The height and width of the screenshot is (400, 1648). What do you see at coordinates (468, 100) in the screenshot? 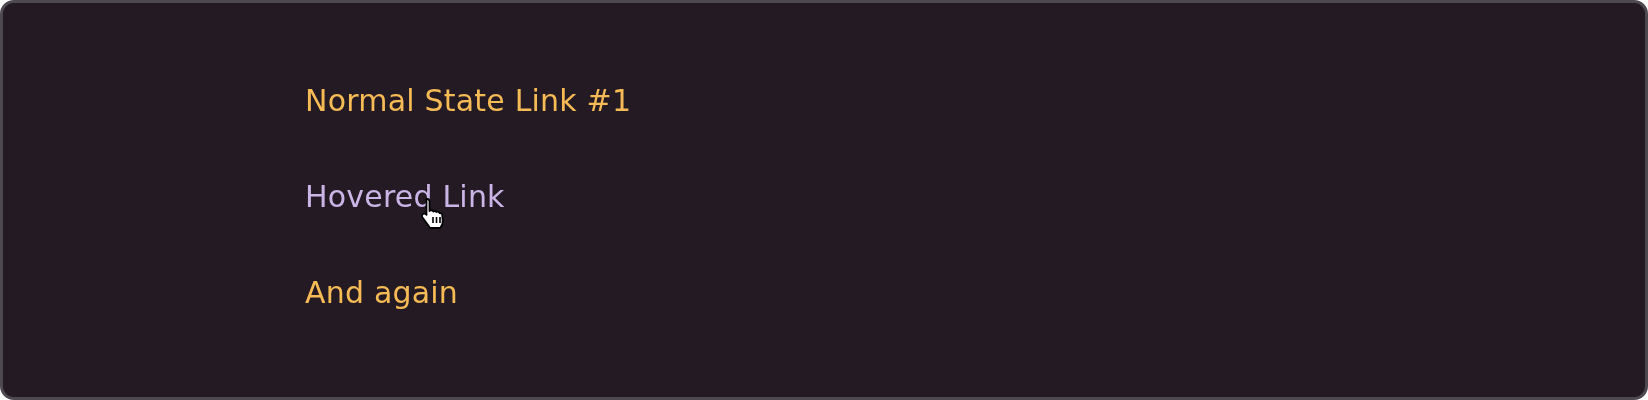
I see `link: Normal State Link #1` at bounding box center [468, 100].